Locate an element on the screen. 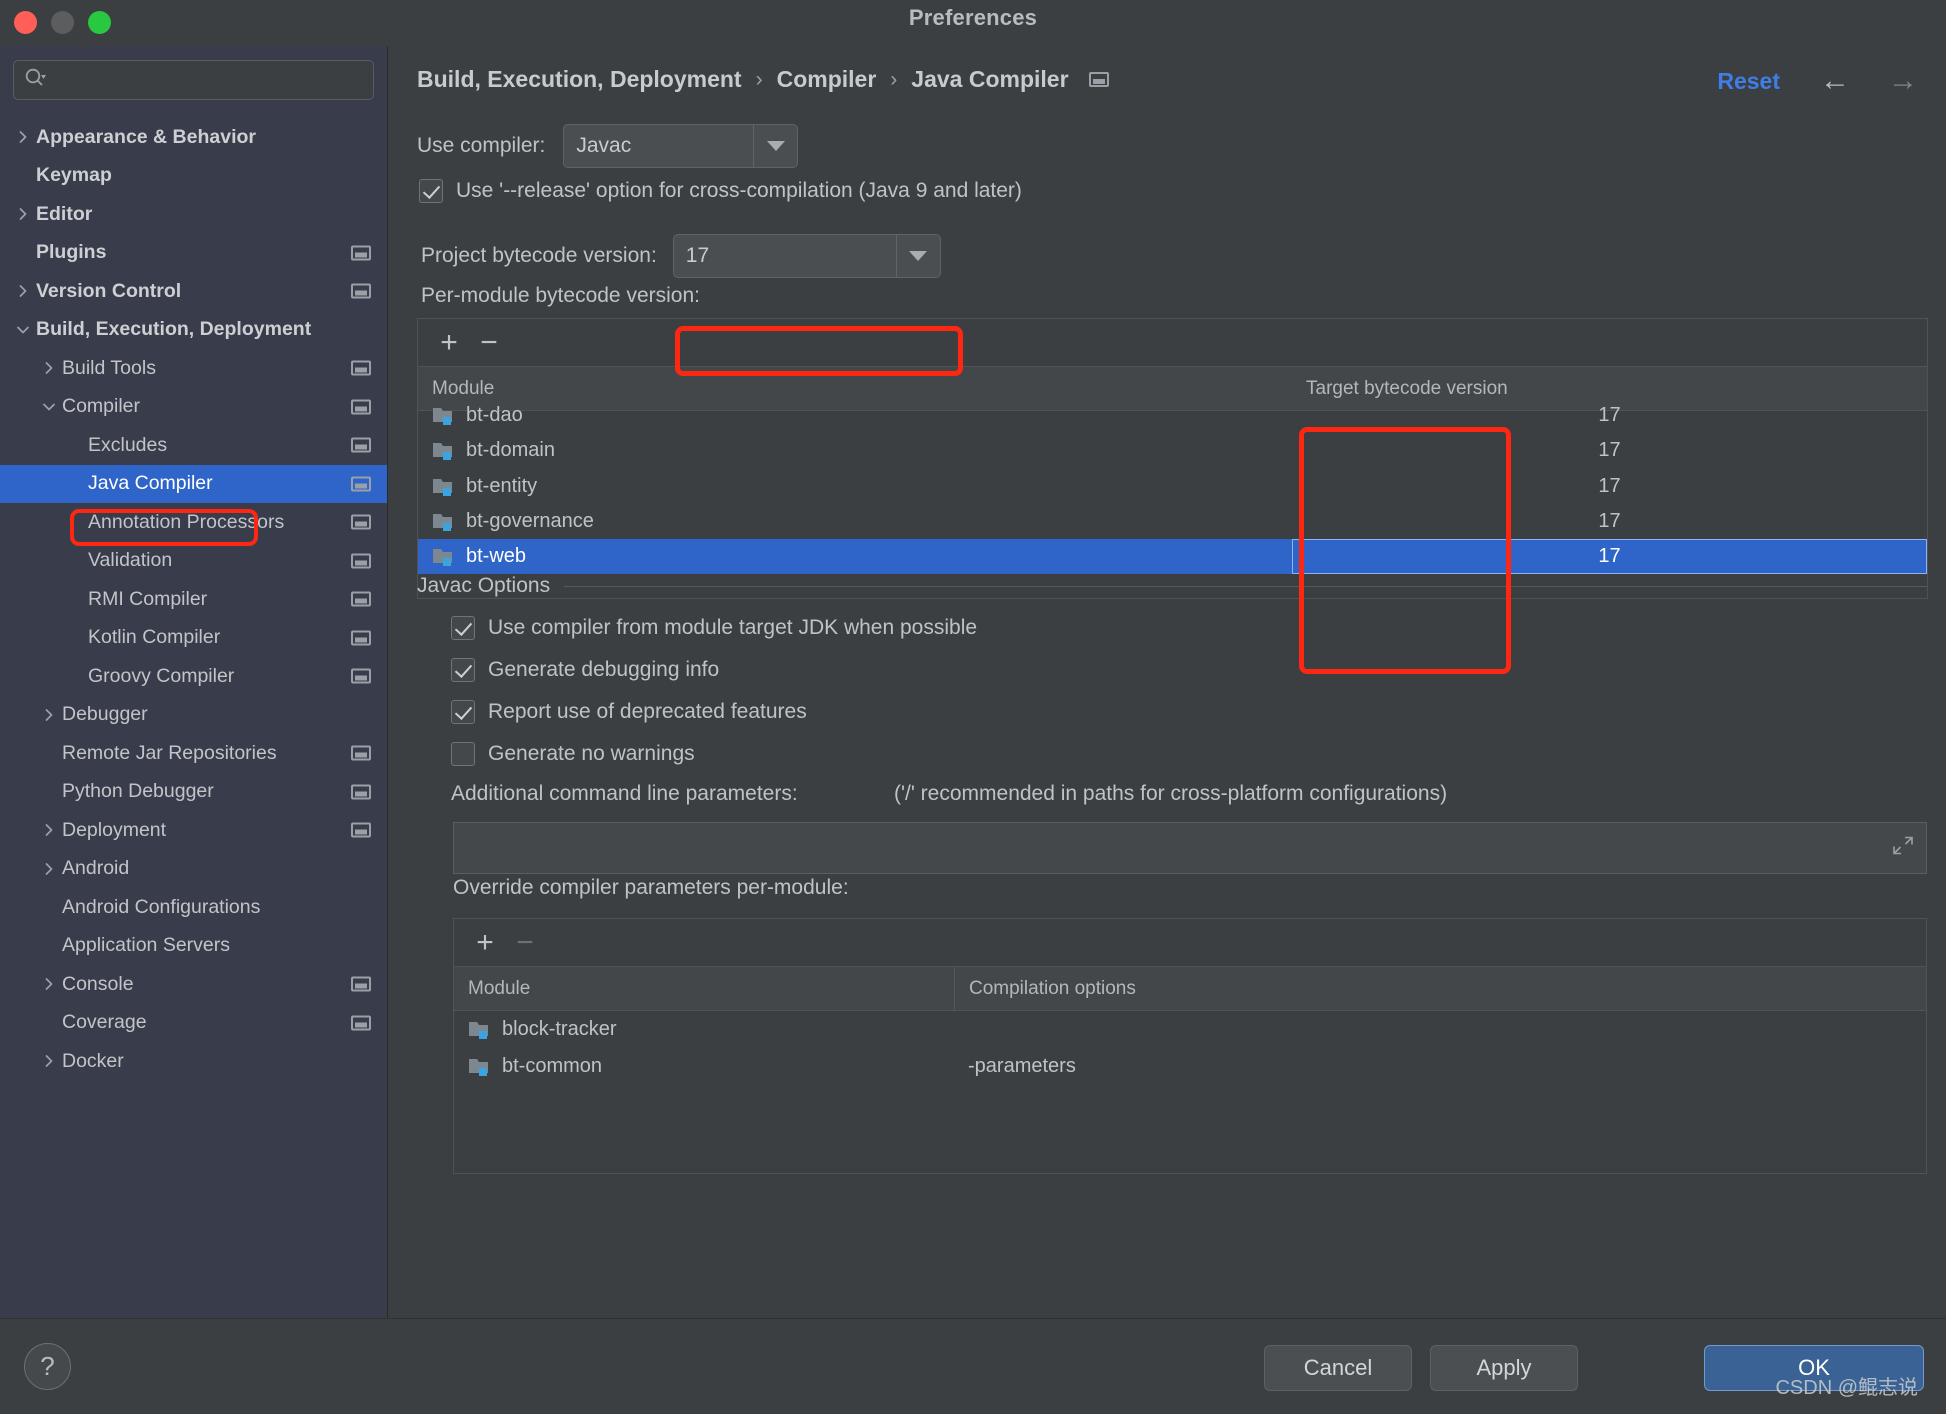  sidebar-item-build-execution-deployment: Build, Execution, Deployment is located at coordinates (193, 330).